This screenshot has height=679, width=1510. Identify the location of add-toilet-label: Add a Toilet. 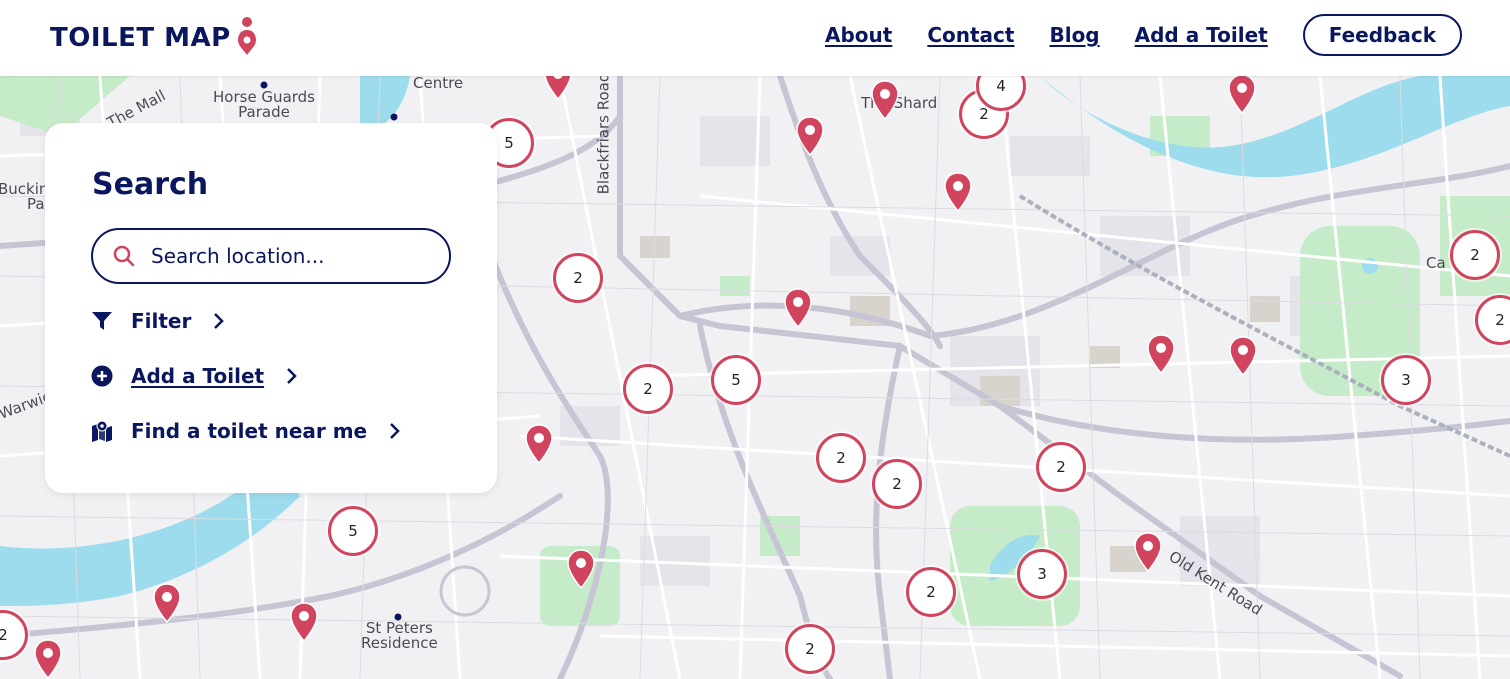
(198, 376).